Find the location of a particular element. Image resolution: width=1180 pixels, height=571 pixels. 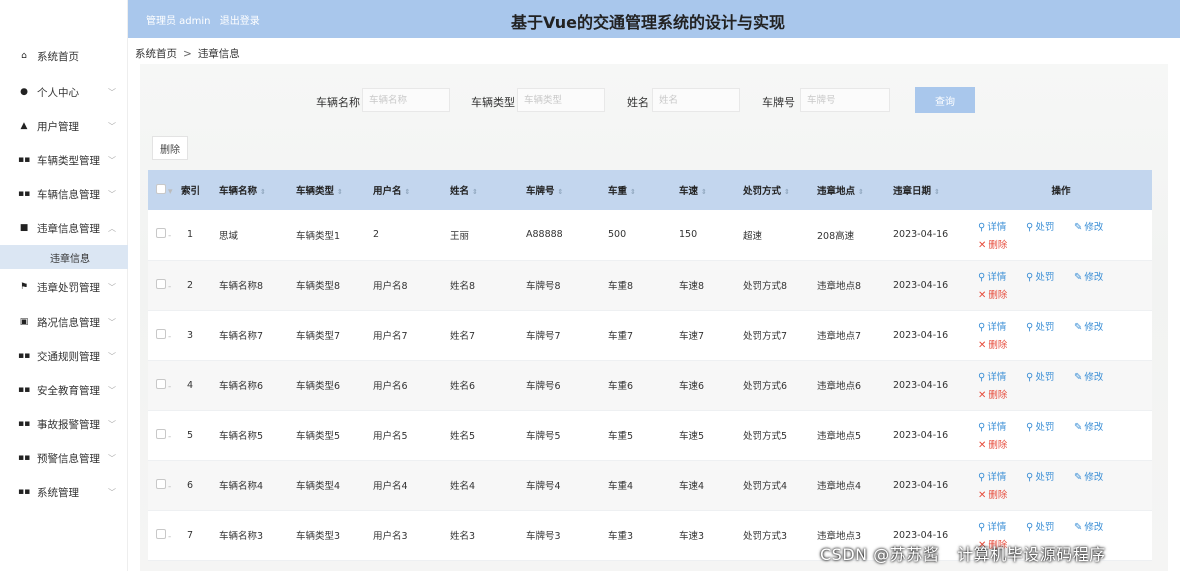

select-all-checkbox is located at coordinates (161, 188).